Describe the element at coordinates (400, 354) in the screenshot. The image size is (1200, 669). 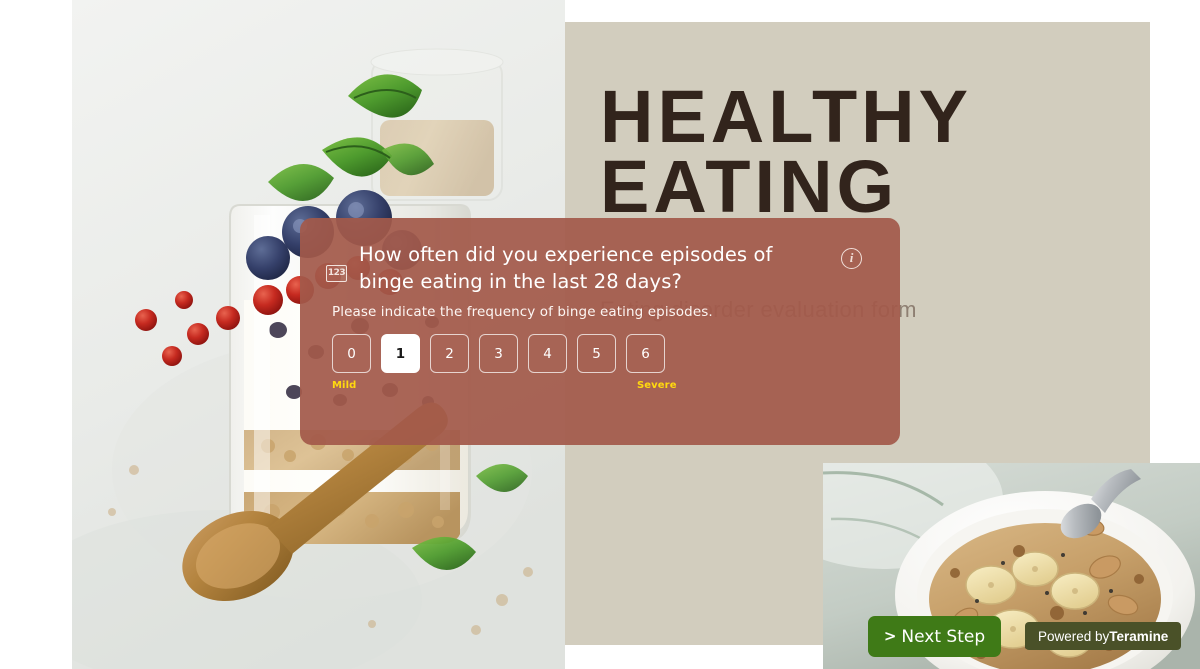
I see `scale-option-1: 1` at that location.